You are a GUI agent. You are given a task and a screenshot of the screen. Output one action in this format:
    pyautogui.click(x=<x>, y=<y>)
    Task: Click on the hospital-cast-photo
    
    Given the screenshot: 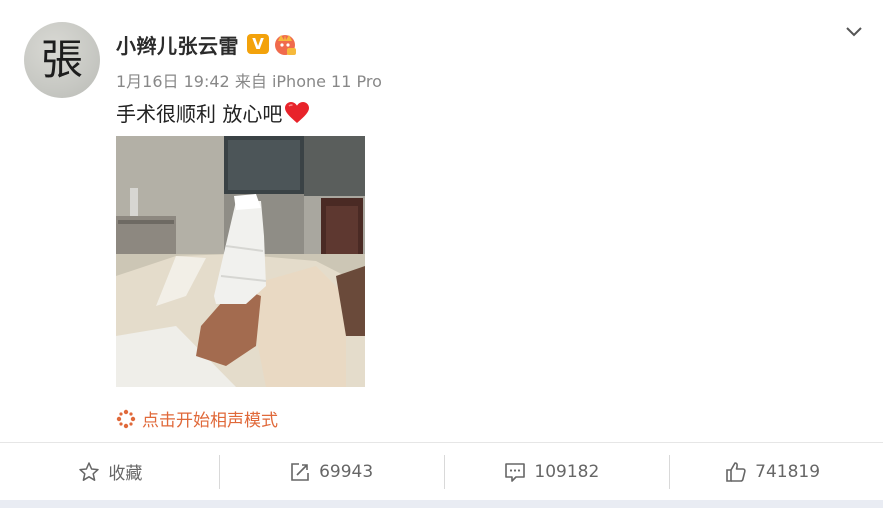 What is the action you would take?
    pyautogui.click(x=240, y=261)
    